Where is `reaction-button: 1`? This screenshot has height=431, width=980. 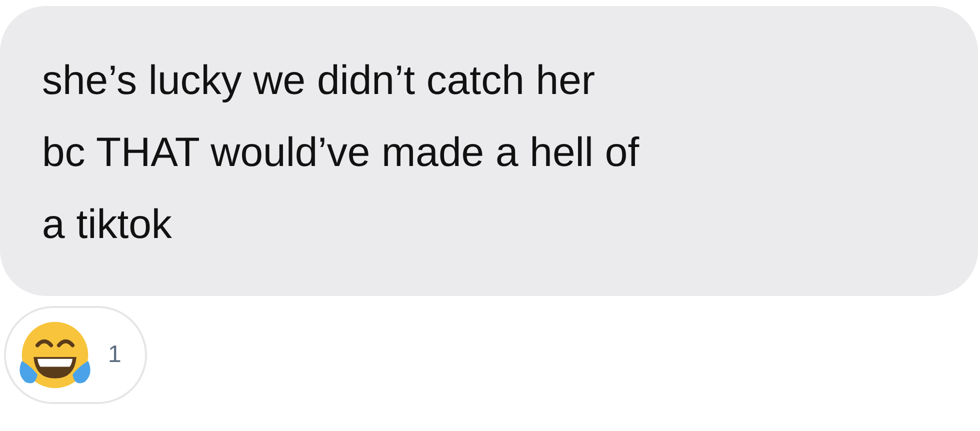
reaction-button: 1 is located at coordinates (76, 355).